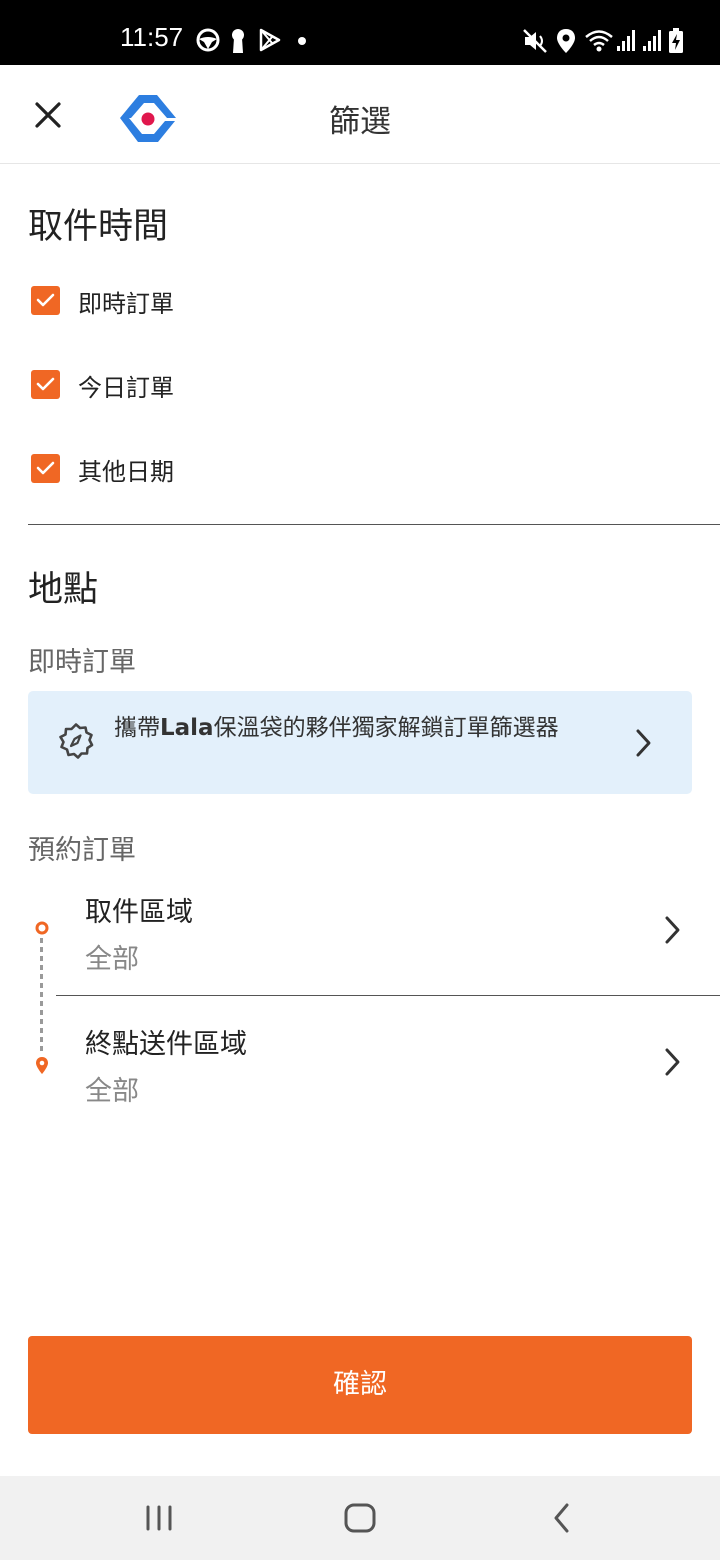 Image resolution: width=720 pixels, height=1560 pixels. What do you see at coordinates (126, 388) in the screenshot?
I see `checkbox-label: 今日訂單` at bounding box center [126, 388].